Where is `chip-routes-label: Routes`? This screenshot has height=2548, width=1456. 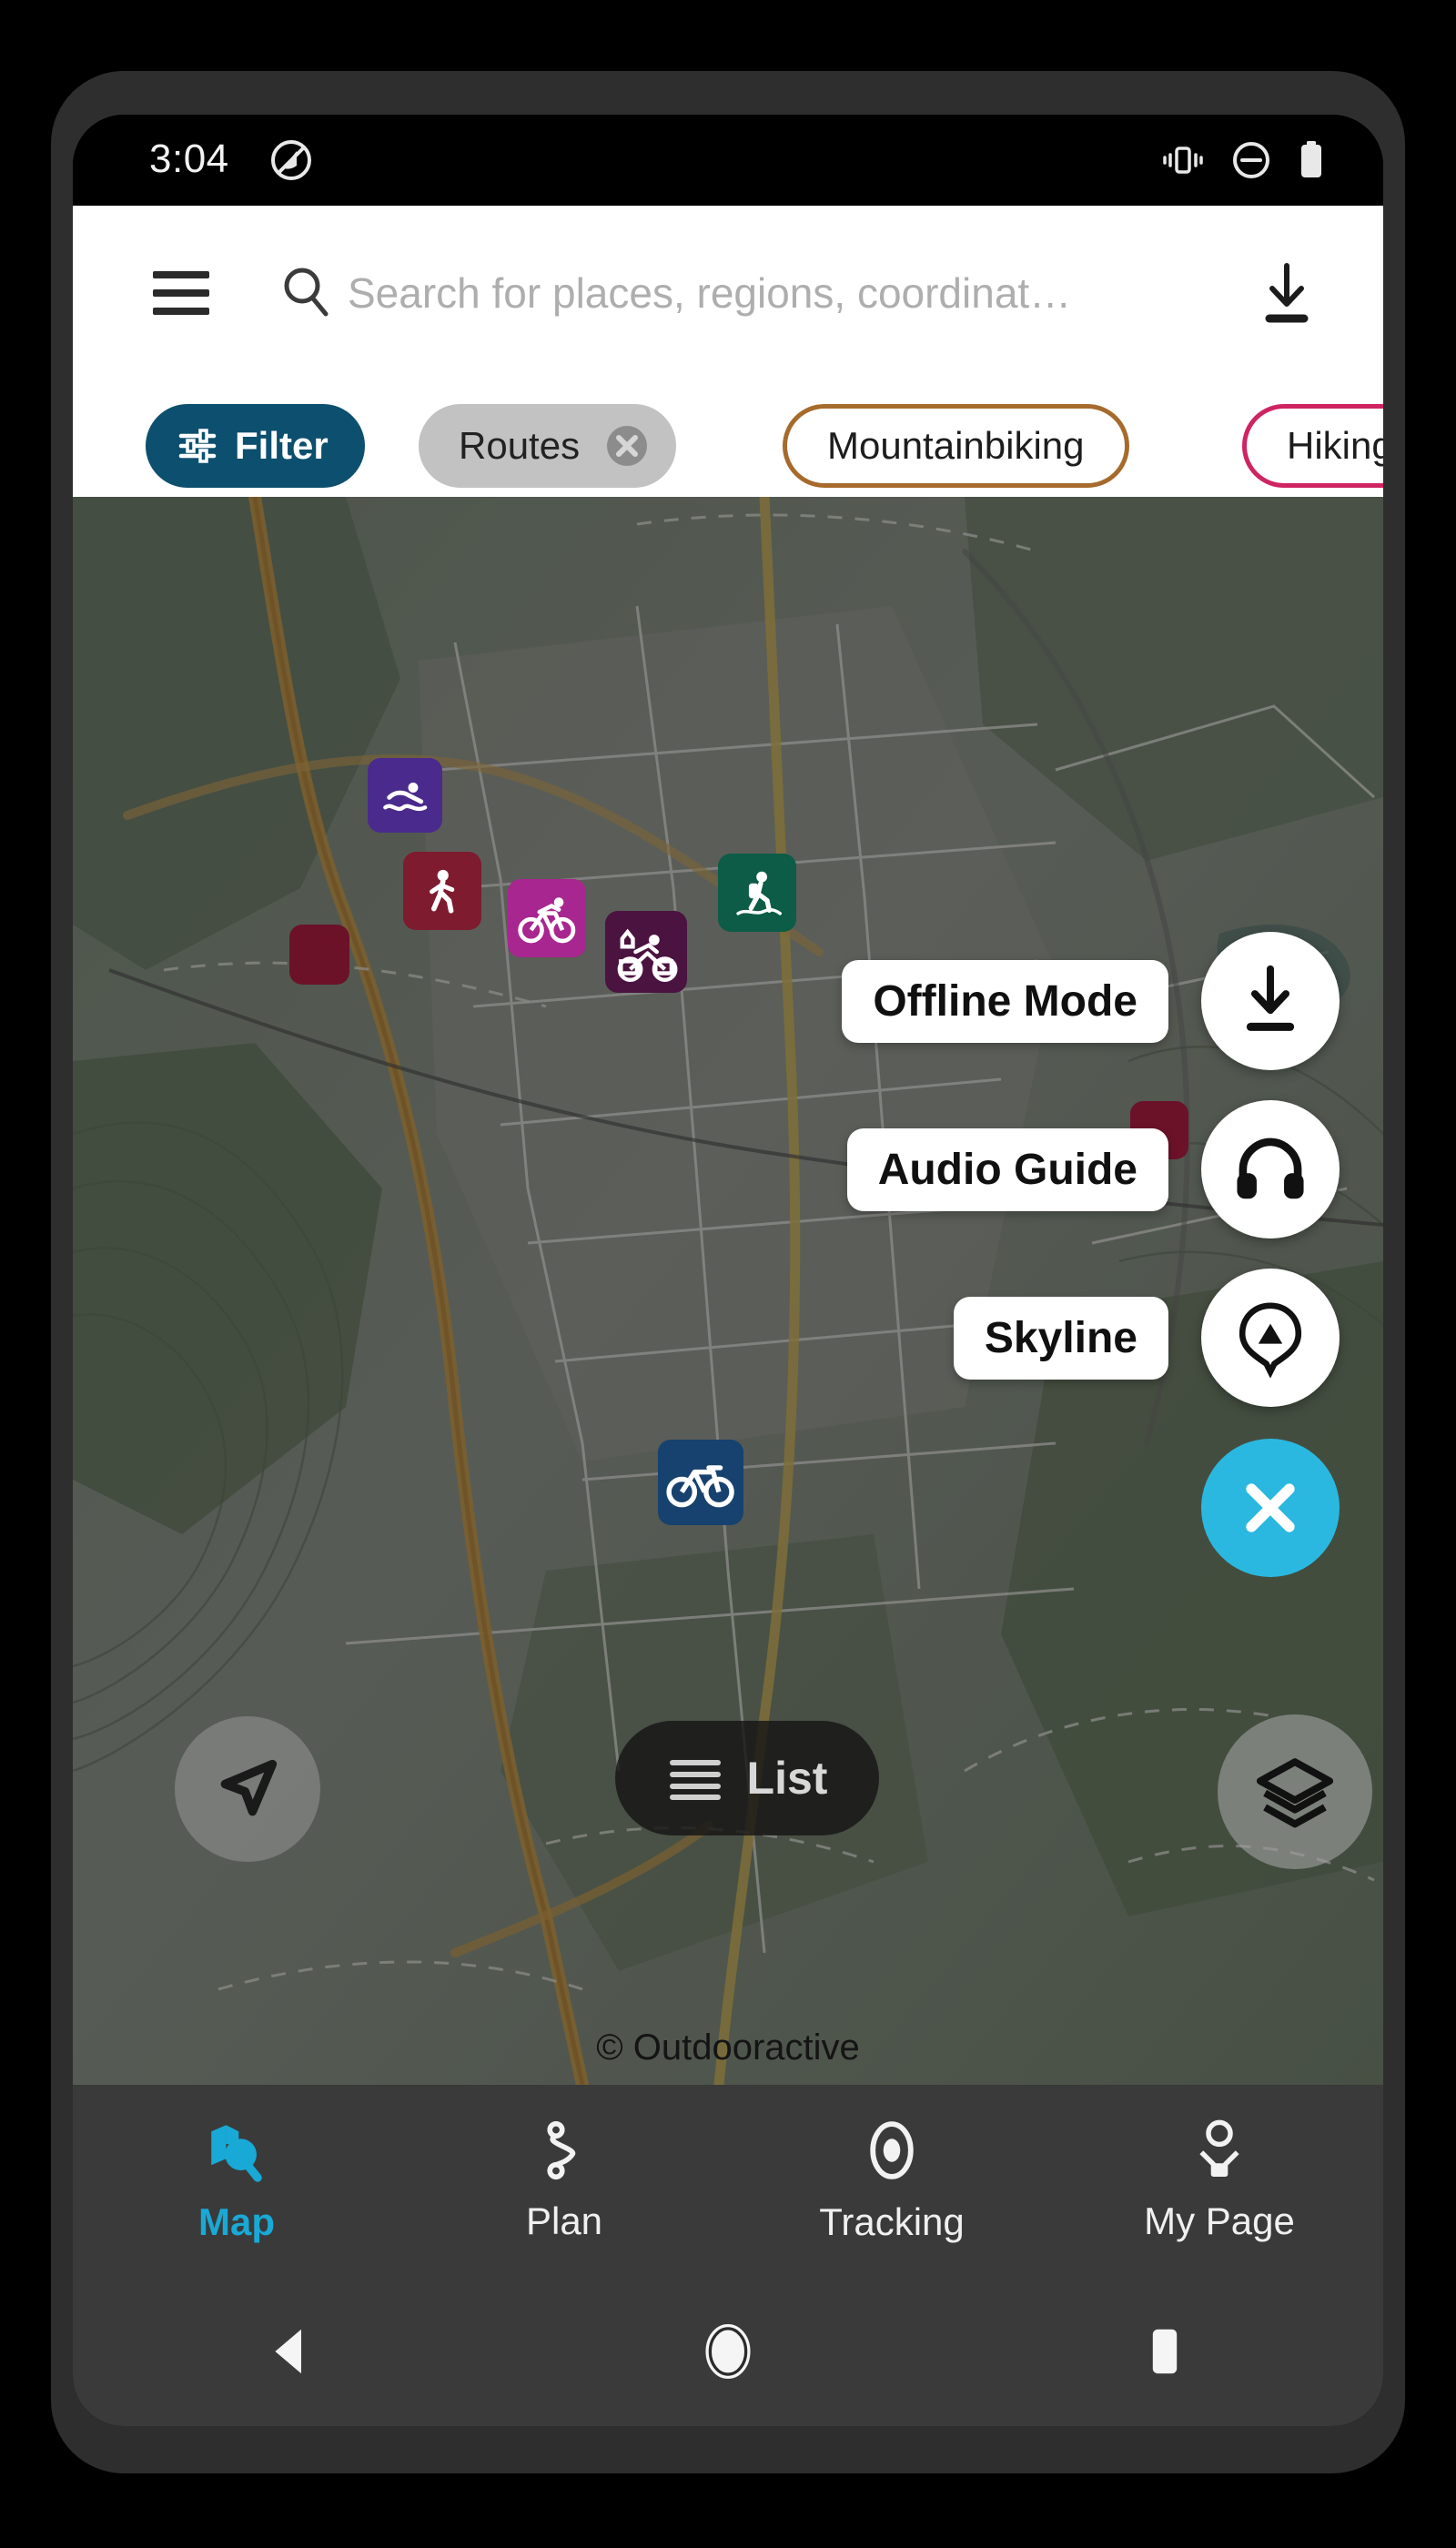
chip-routes-label: Routes is located at coordinates (520, 446).